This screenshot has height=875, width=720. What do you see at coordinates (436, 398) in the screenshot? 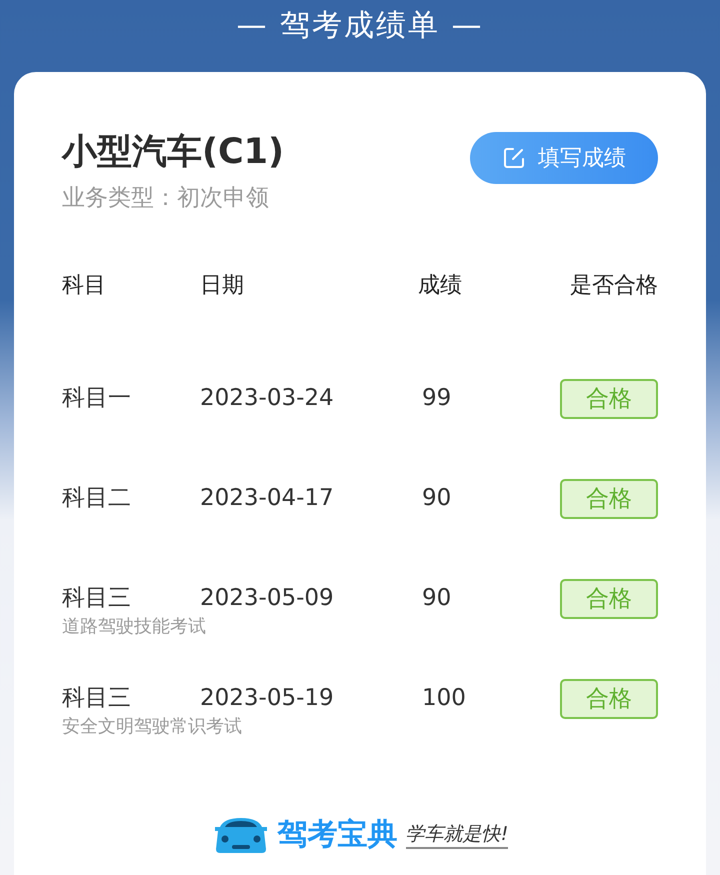
I see `score-cell-text: 99` at bounding box center [436, 398].